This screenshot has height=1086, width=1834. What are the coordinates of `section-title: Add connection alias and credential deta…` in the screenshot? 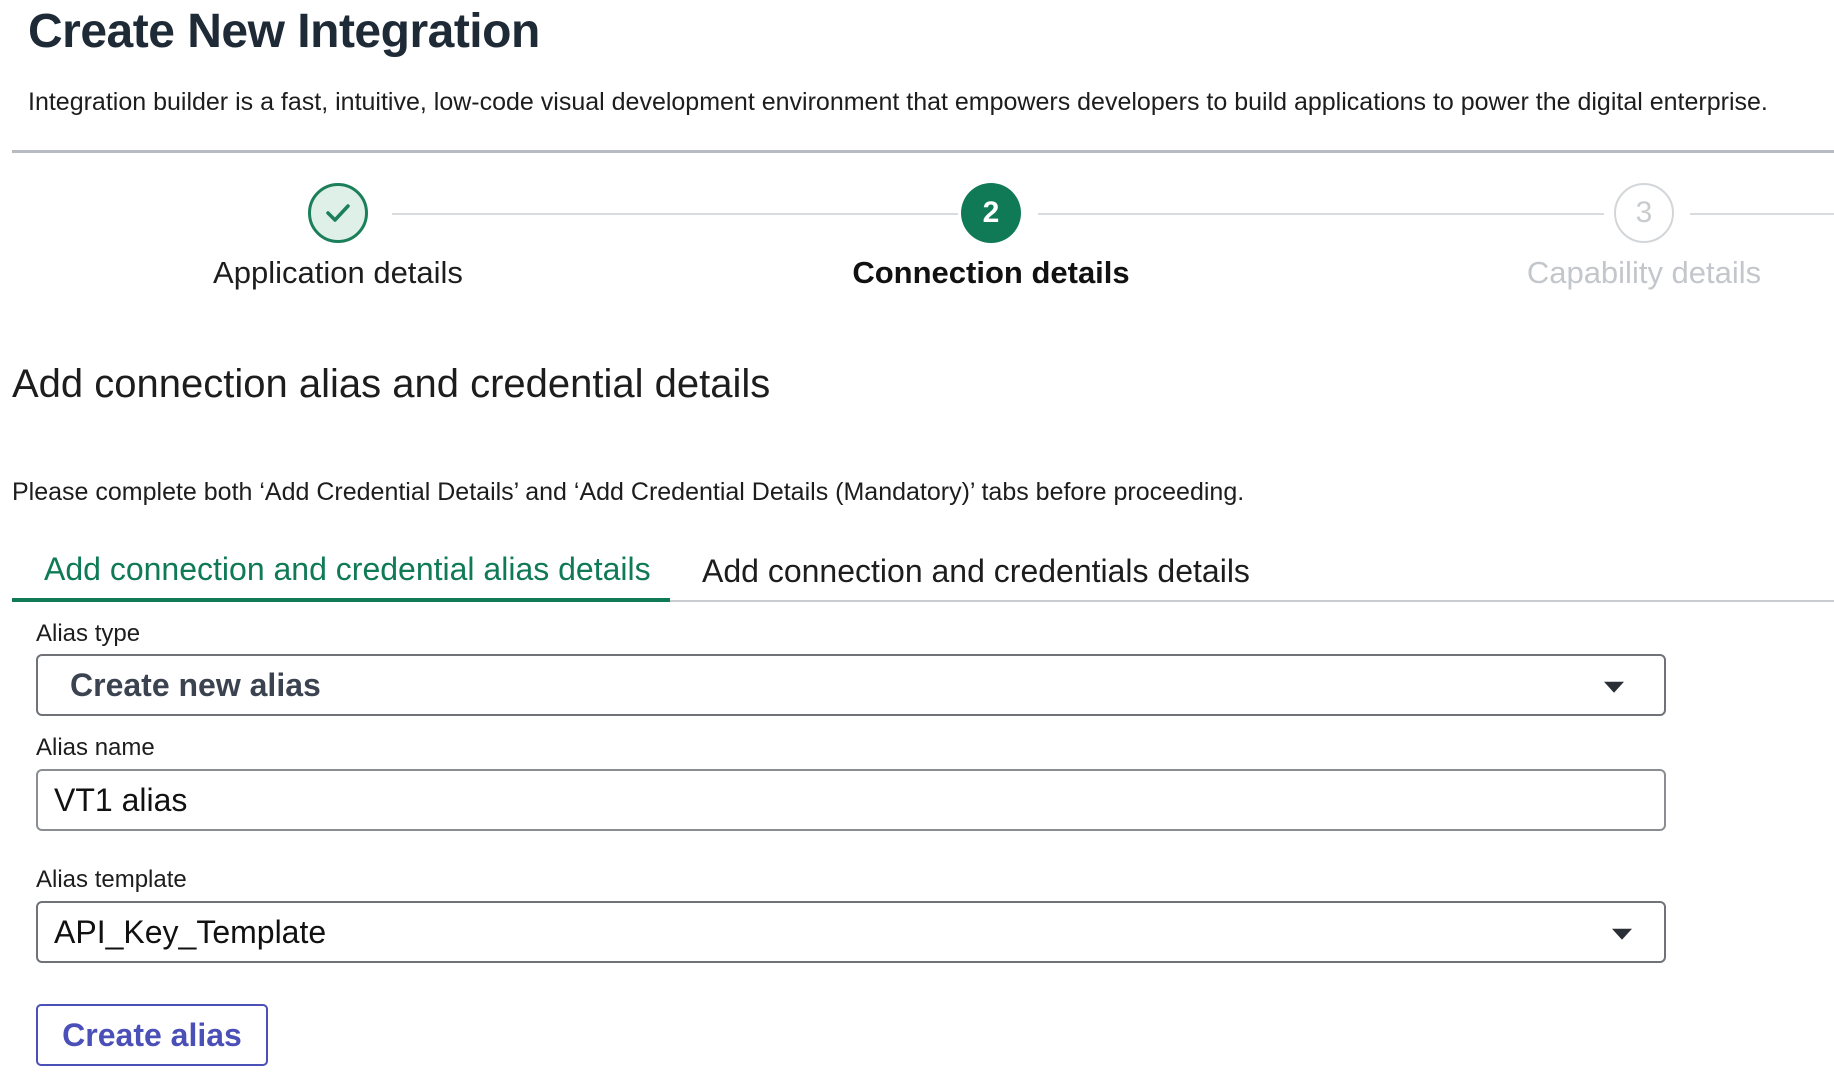 It's located at (391, 384).